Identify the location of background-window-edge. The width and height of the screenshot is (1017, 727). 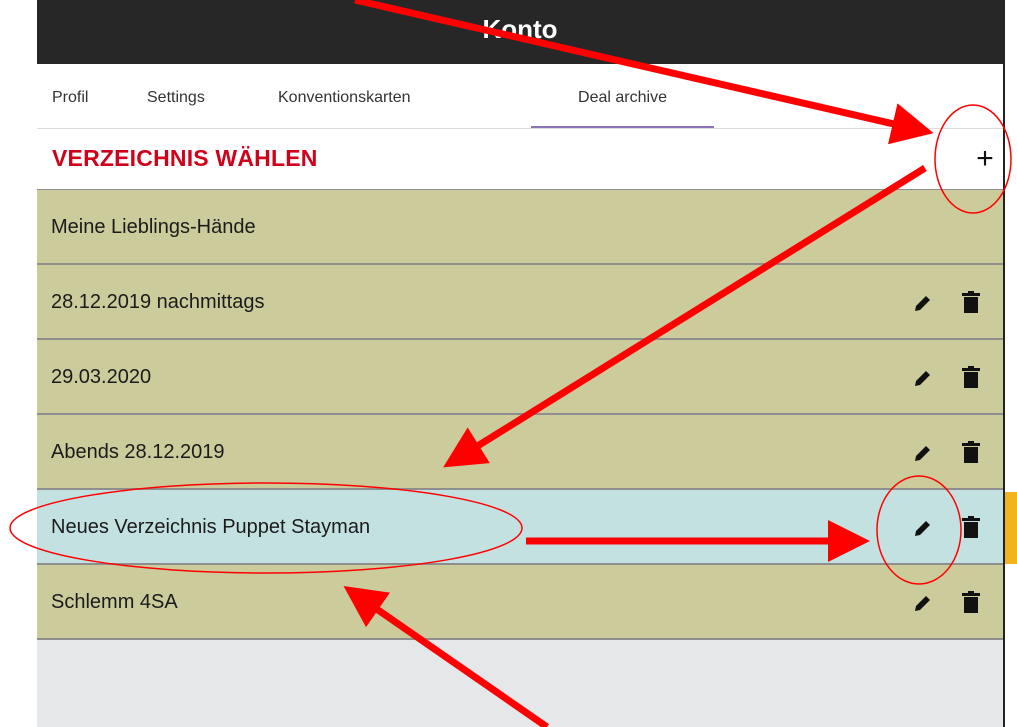
(1010, 363).